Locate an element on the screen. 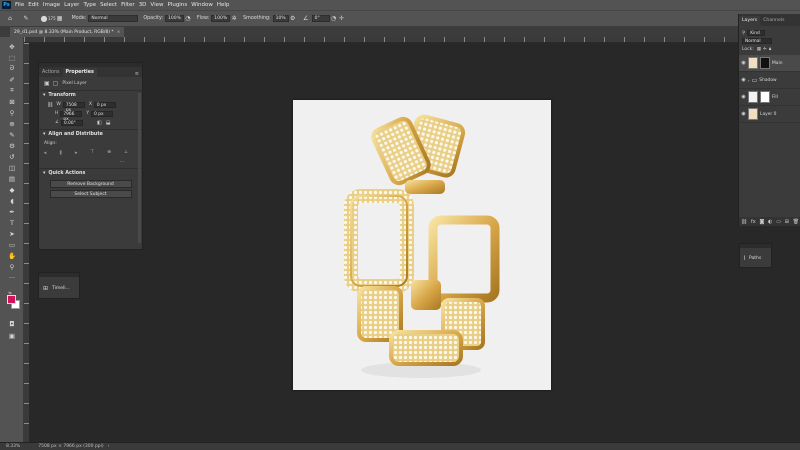  blur-tool-icon: ◆ is located at coordinates (12, 189).